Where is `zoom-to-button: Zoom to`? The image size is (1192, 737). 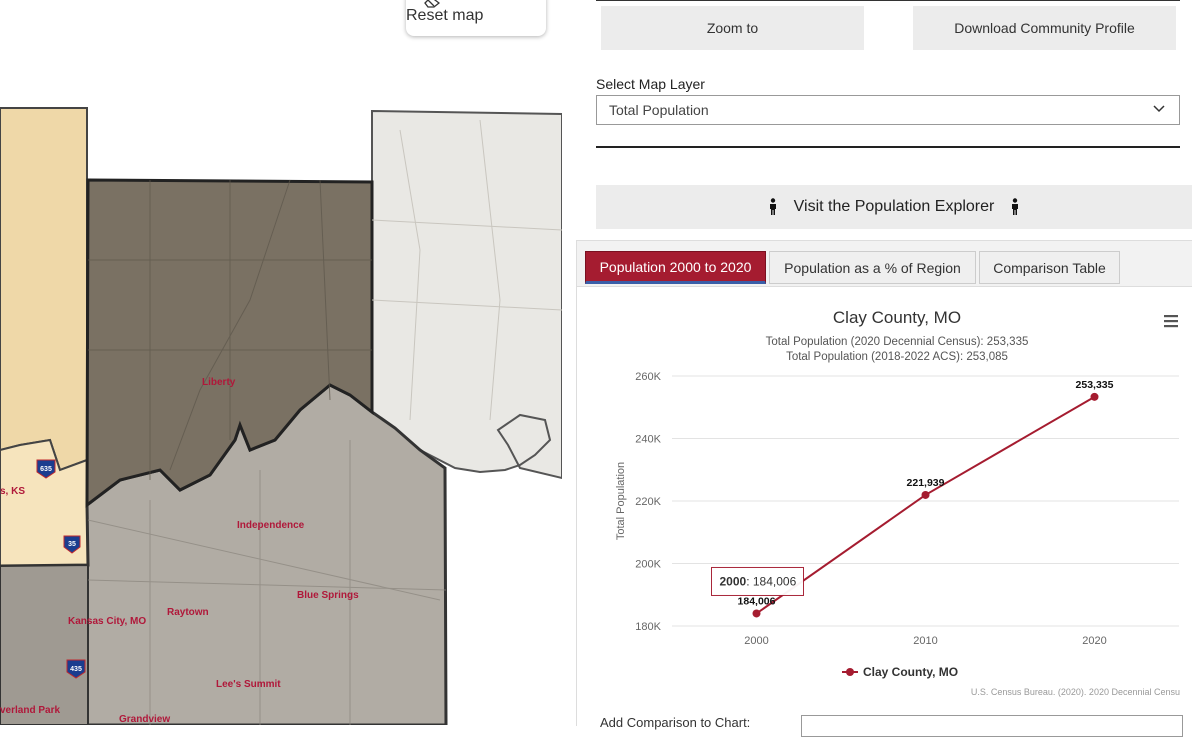
zoom-to-button: Zoom to is located at coordinates (732, 28).